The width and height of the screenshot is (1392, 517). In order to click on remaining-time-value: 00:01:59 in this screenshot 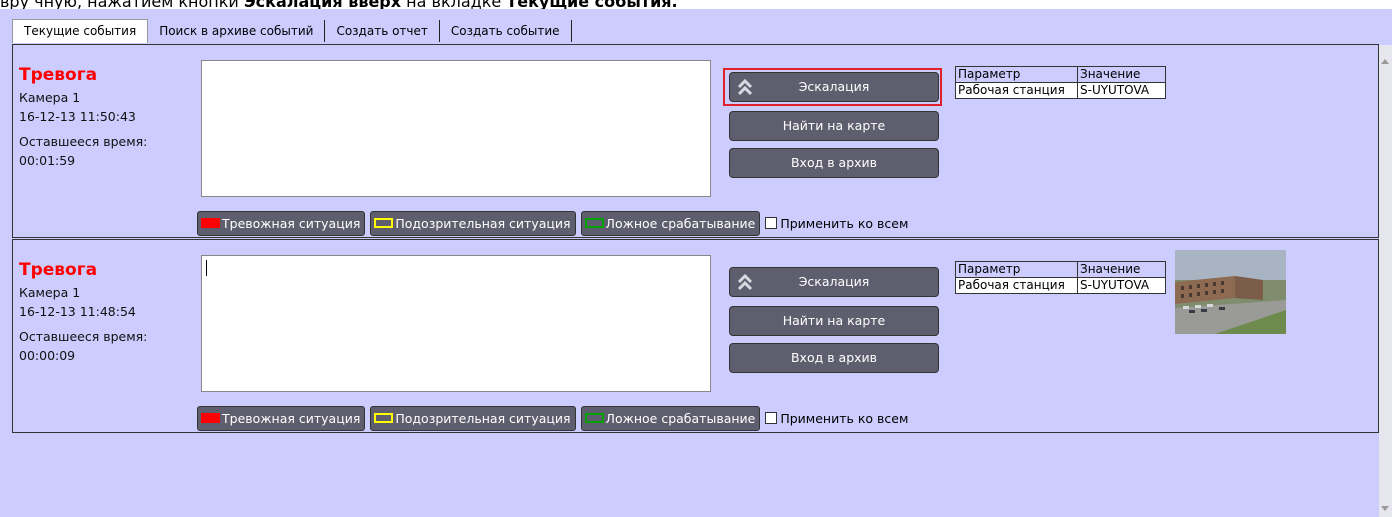, I will do `click(47, 160)`.